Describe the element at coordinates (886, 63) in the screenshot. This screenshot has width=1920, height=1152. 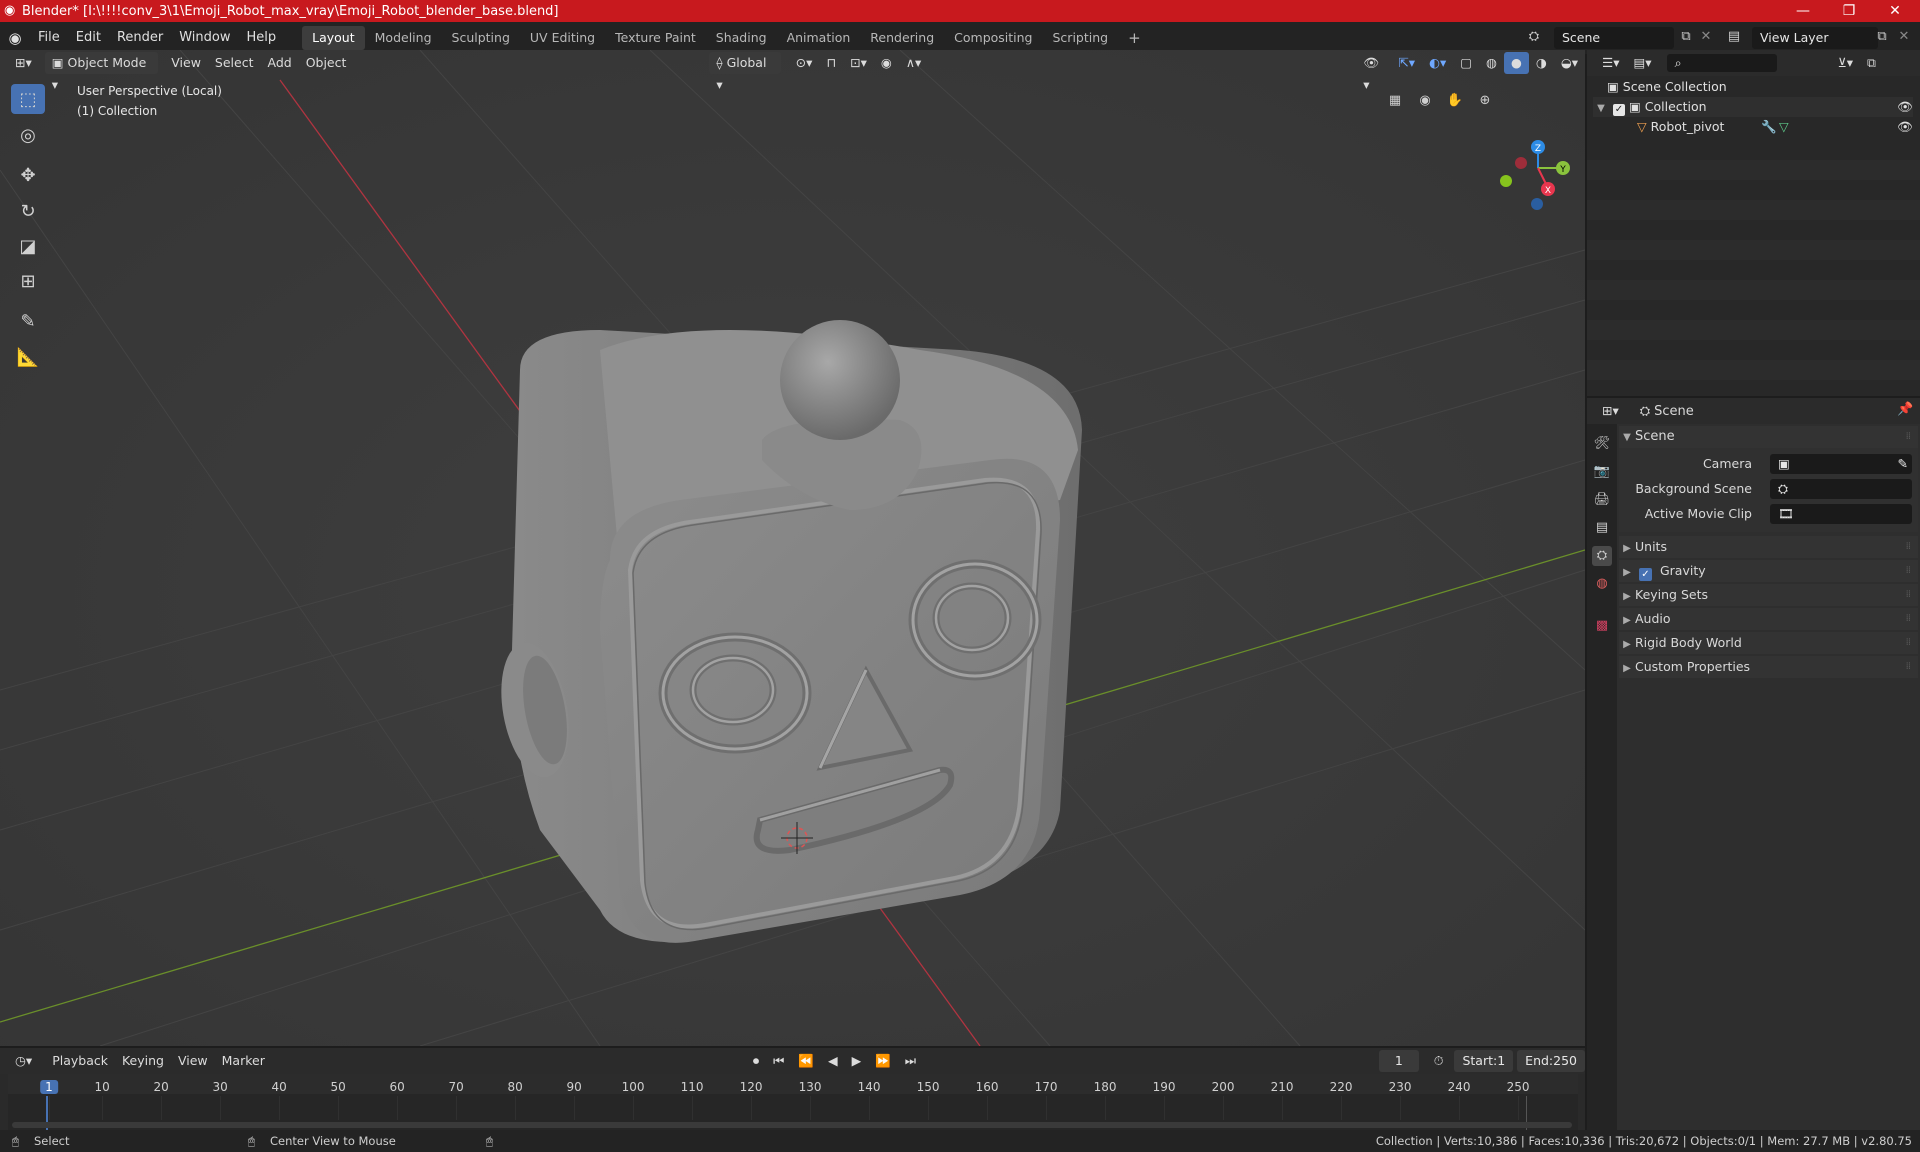
I see `proportional-edit-icon: ◉` at that location.